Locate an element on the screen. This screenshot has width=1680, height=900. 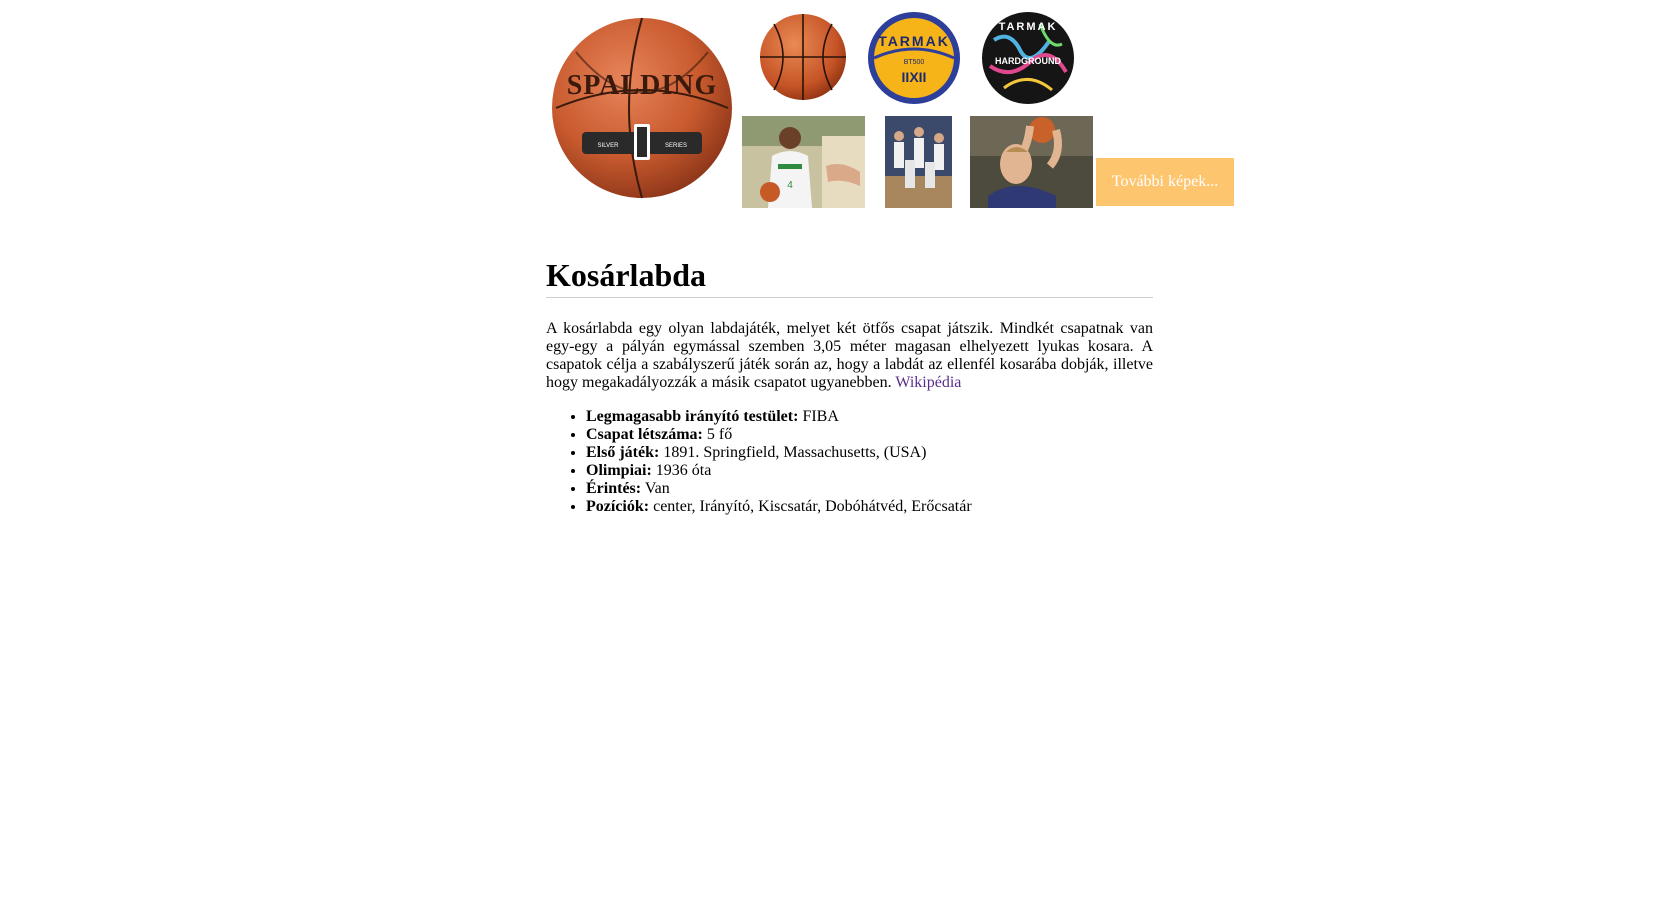
gallery-image-player-1: 4 is located at coordinates (803, 162).